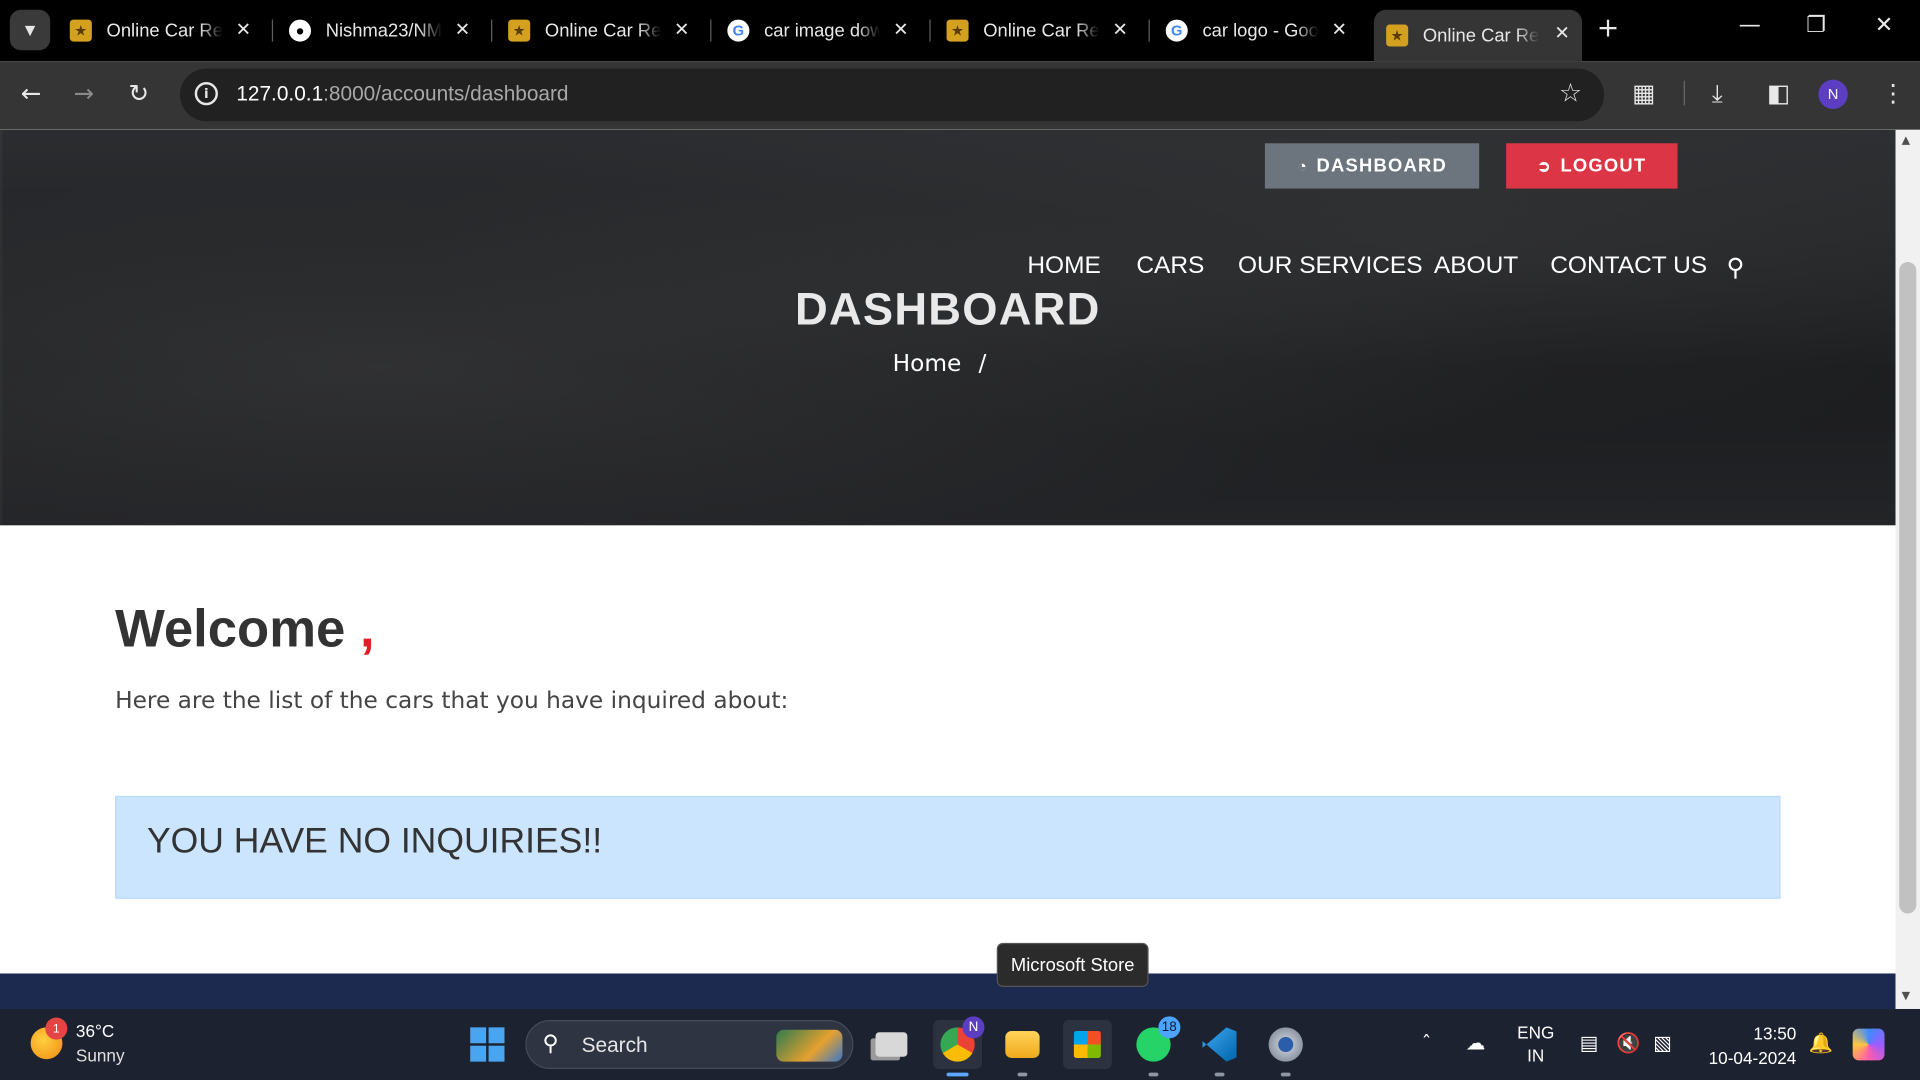 The width and height of the screenshot is (1920, 1080). What do you see at coordinates (1908, 588) in the screenshot?
I see `scrollbar-thumb` at bounding box center [1908, 588].